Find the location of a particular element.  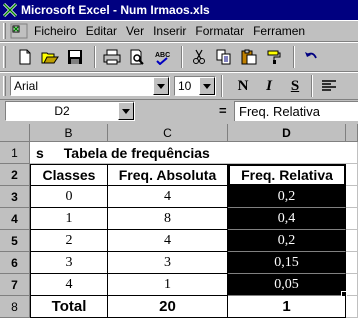

cell-e1 is located at coordinates (352, 153).